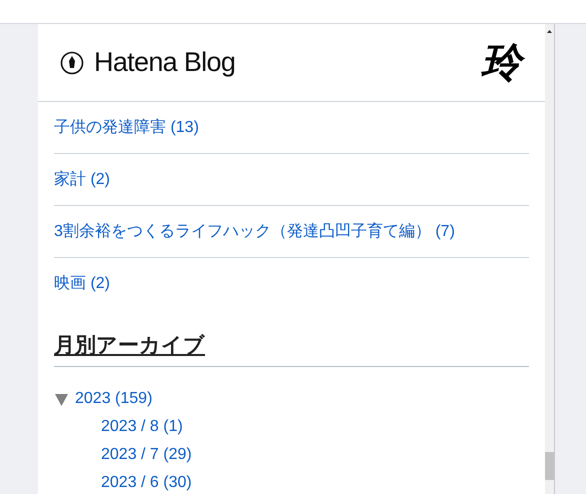 This screenshot has height=494, width=586. What do you see at coordinates (82, 180) in the screenshot?
I see `category-link: 家計 (2)` at bounding box center [82, 180].